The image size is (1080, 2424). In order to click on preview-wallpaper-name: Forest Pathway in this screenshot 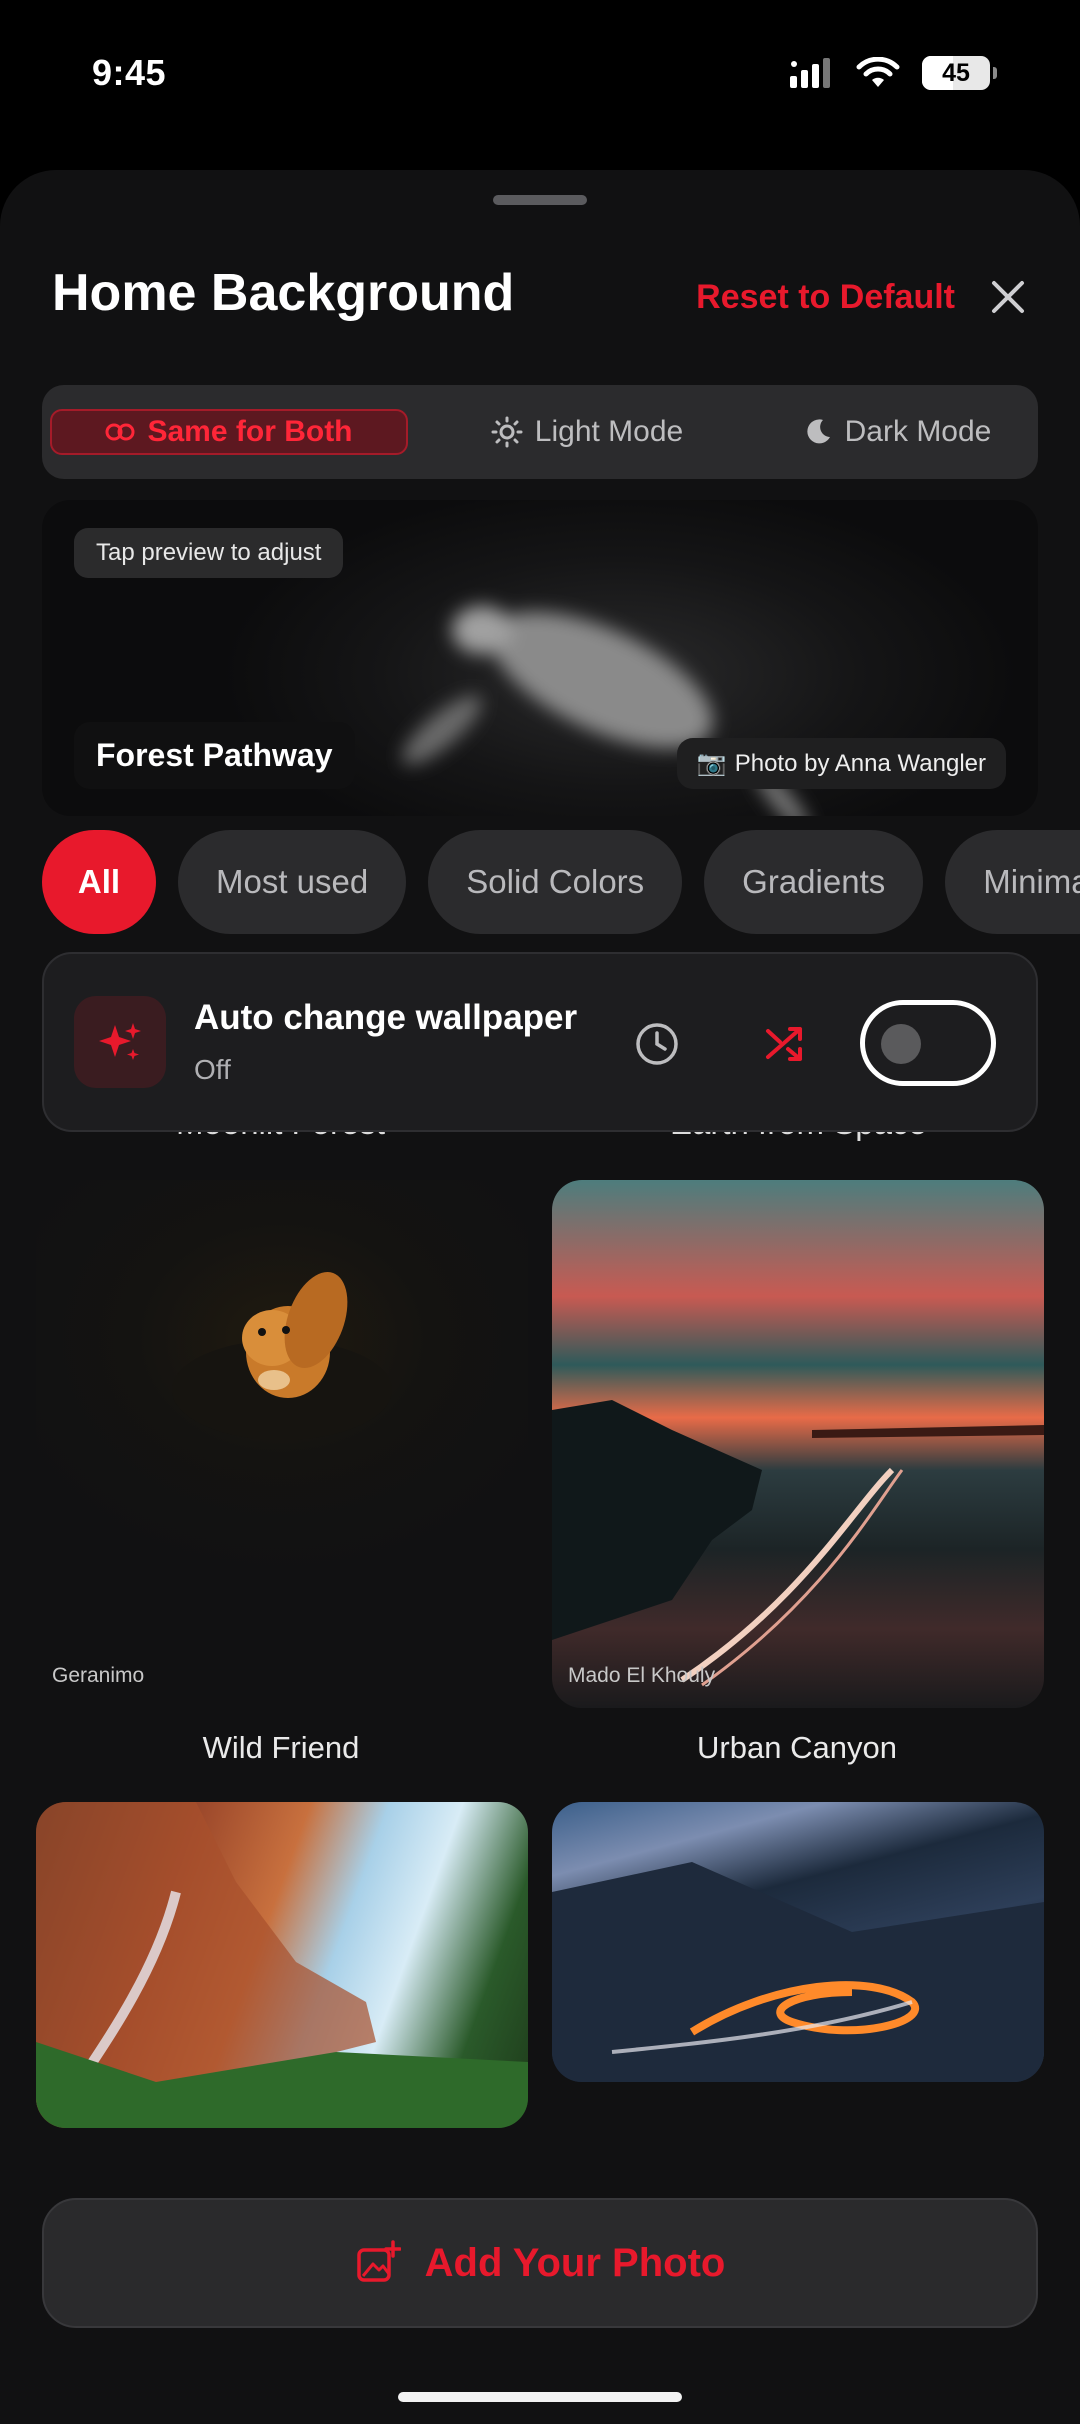, I will do `click(214, 755)`.